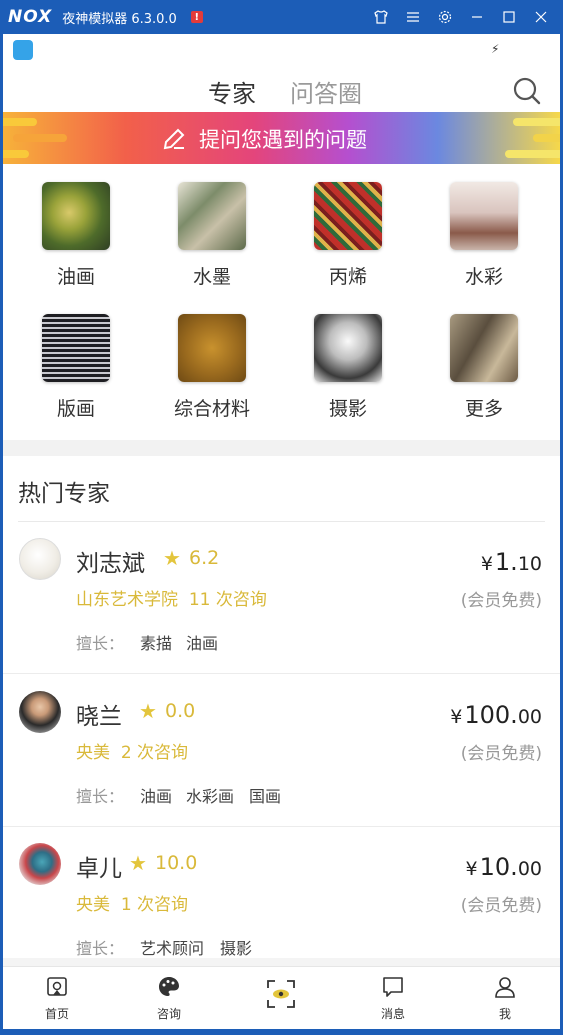 This screenshot has height=1035, width=563. I want to click on ink-wash-thumbnail, so click(212, 216).